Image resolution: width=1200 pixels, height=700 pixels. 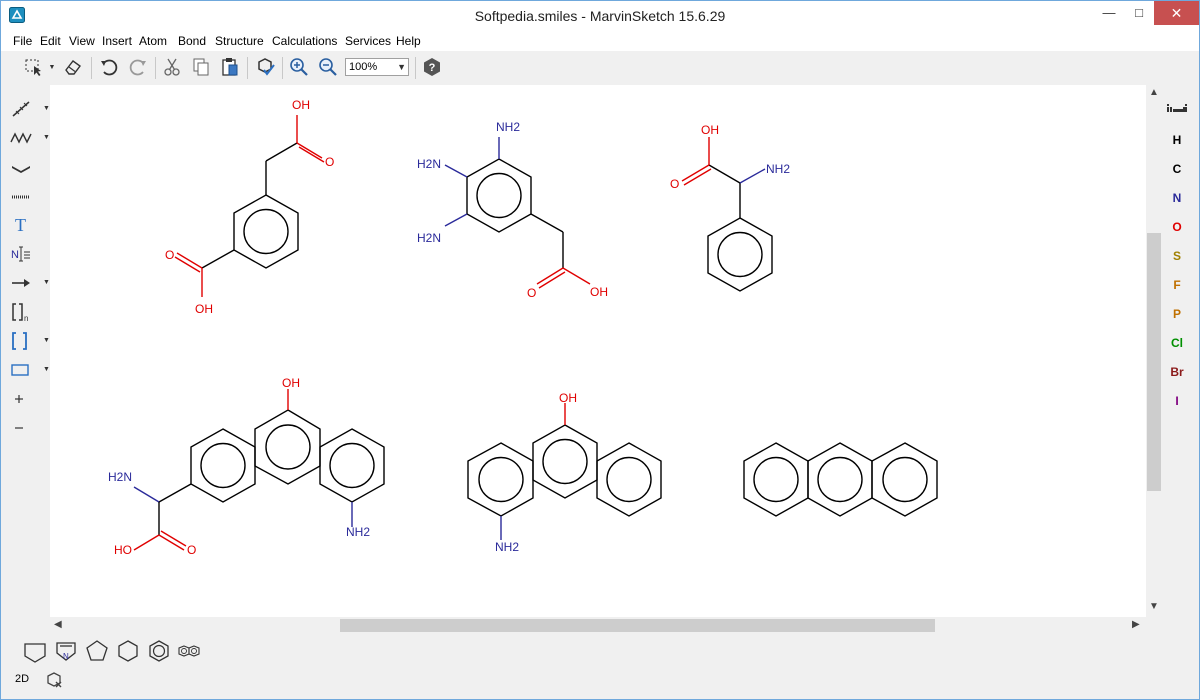 I want to click on scroll-up-arrow-icon: ▲, so click(x=1154, y=92).